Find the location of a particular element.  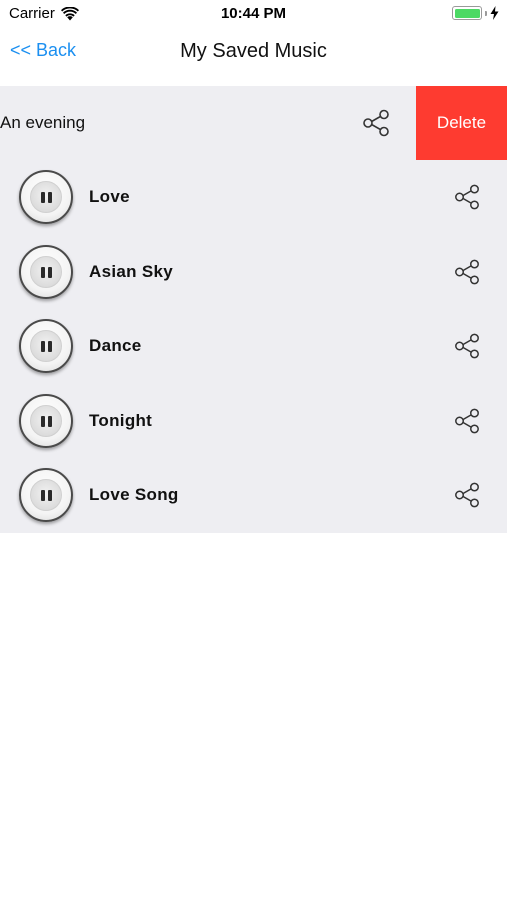

status-bar: Carrier 10:44 PM is located at coordinates (253, 14).